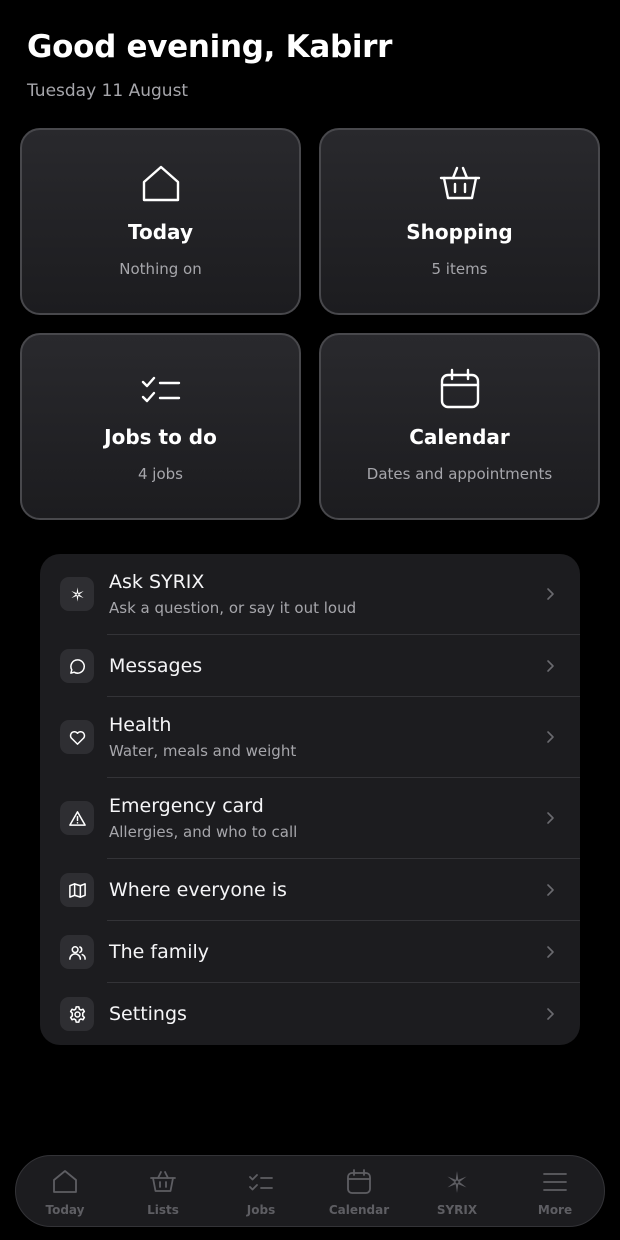 The image size is (620, 1240). Describe the element at coordinates (77, 952) in the screenshot. I see `people-icon` at that location.